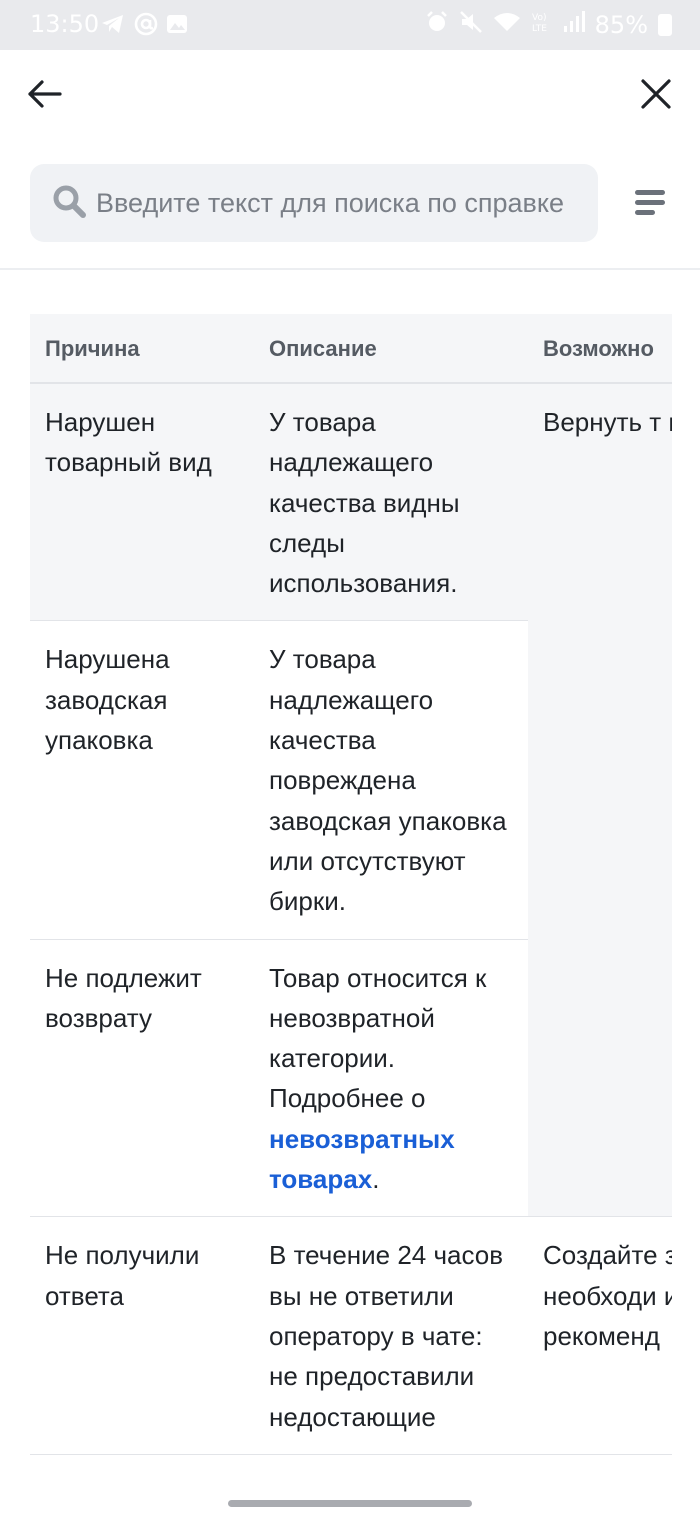 This screenshot has width=700, height=1517. Describe the element at coordinates (146, 27) in the screenshot. I see `at-icon` at that location.